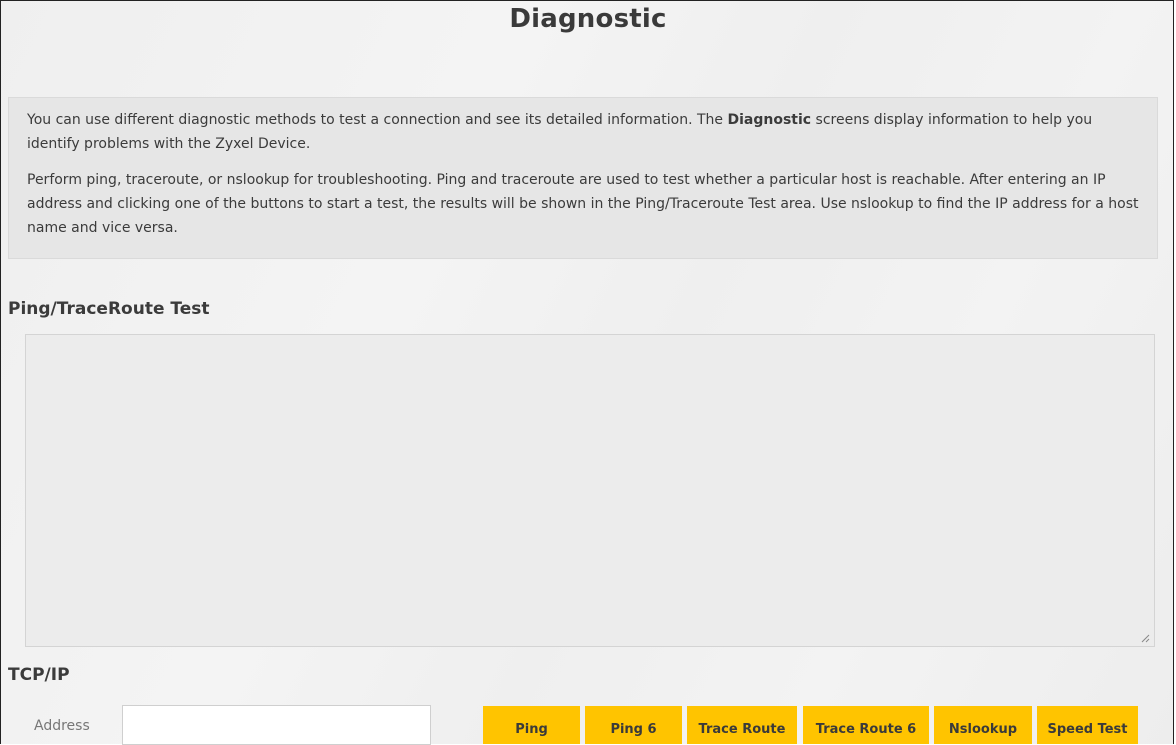 This screenshot has height=745, width=1176. What do you see at coordinates (983, 725) in the screenshot?
I see `nslookup-button: Nslookup` at bounding box center [983, 725].